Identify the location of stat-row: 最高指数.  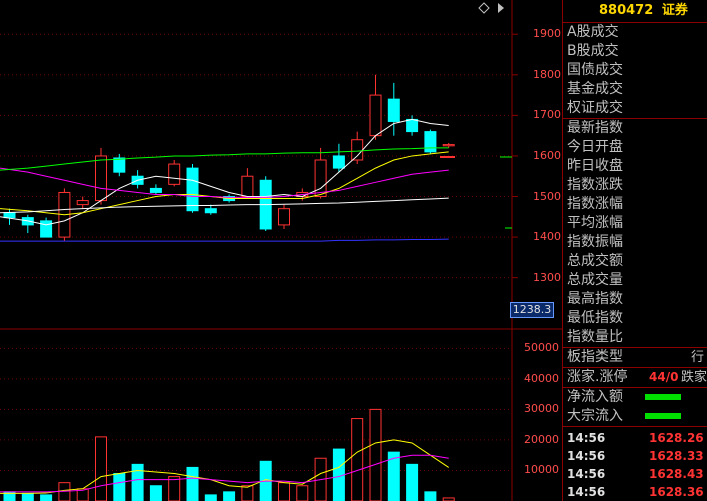
(595, 299).